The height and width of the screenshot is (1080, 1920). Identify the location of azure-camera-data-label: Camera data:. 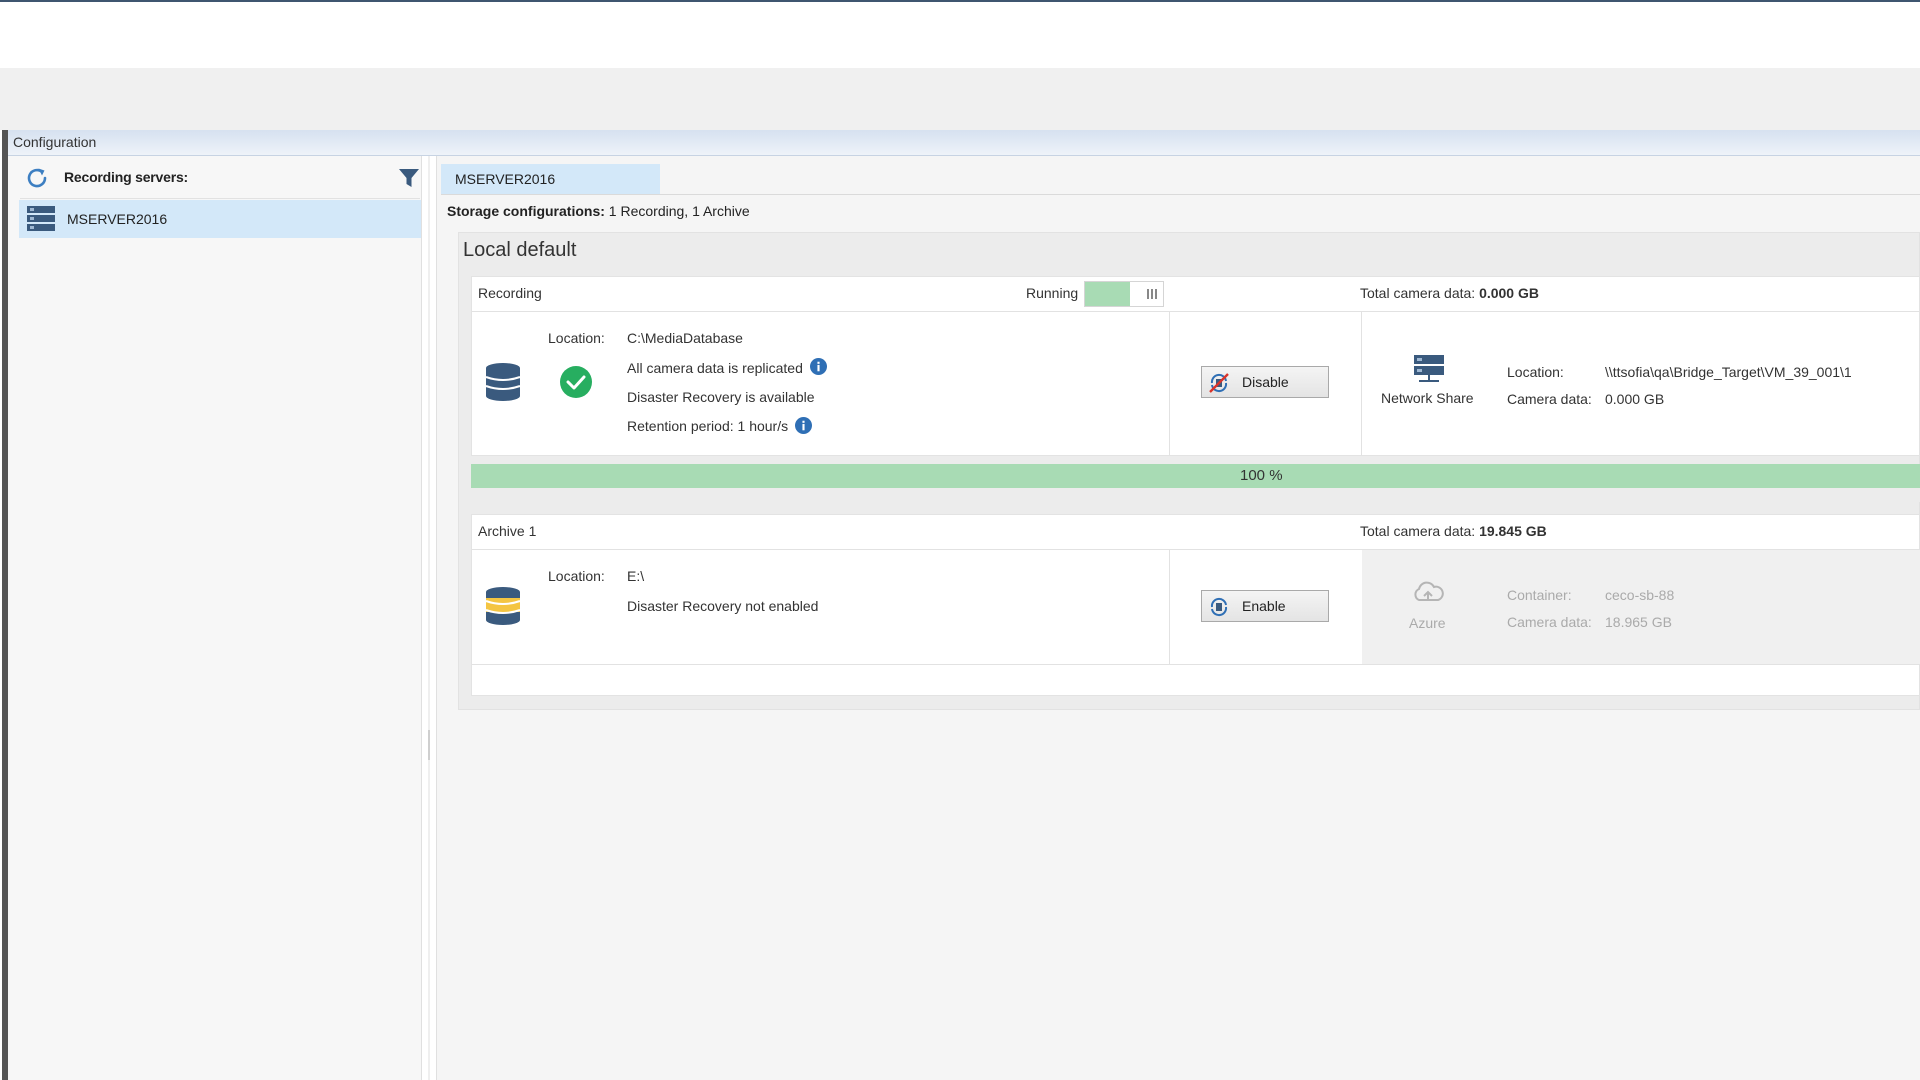
(1549, 622).